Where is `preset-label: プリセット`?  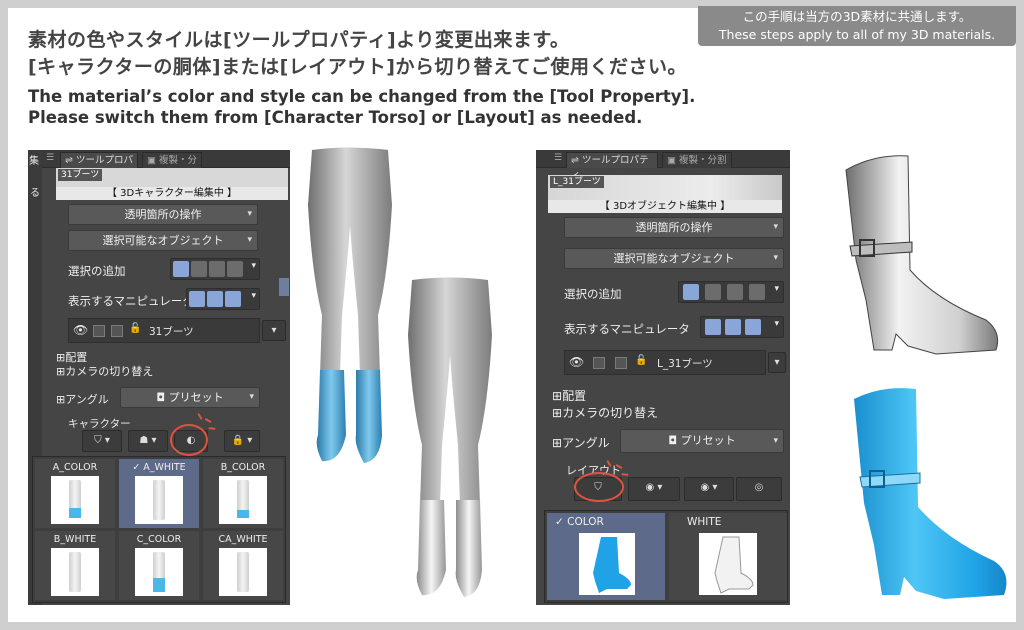 preset-label: プリセット is located at coordinates (708, 440).